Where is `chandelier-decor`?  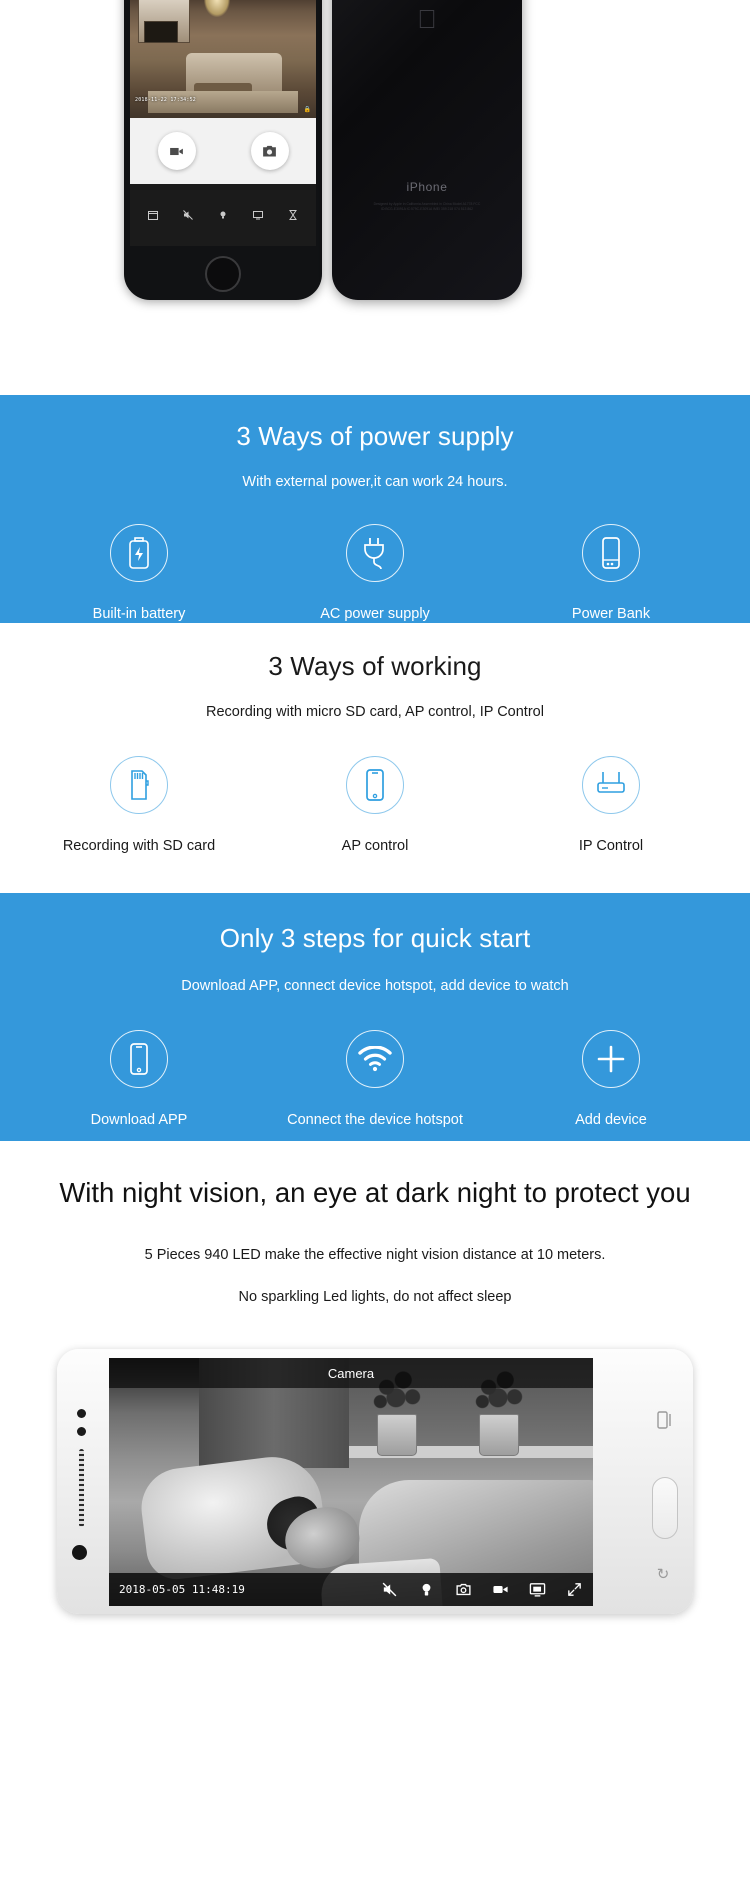
chandelier-decor is located at coordinates (217, 8).